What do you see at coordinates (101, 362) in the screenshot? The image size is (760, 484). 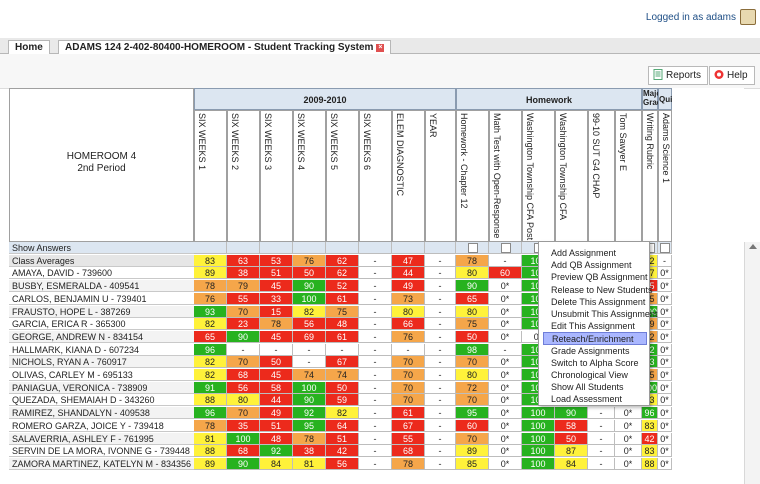 I see `student-name: NICHOLS, RYAN A - 760917` at bounding box center [101, 362].